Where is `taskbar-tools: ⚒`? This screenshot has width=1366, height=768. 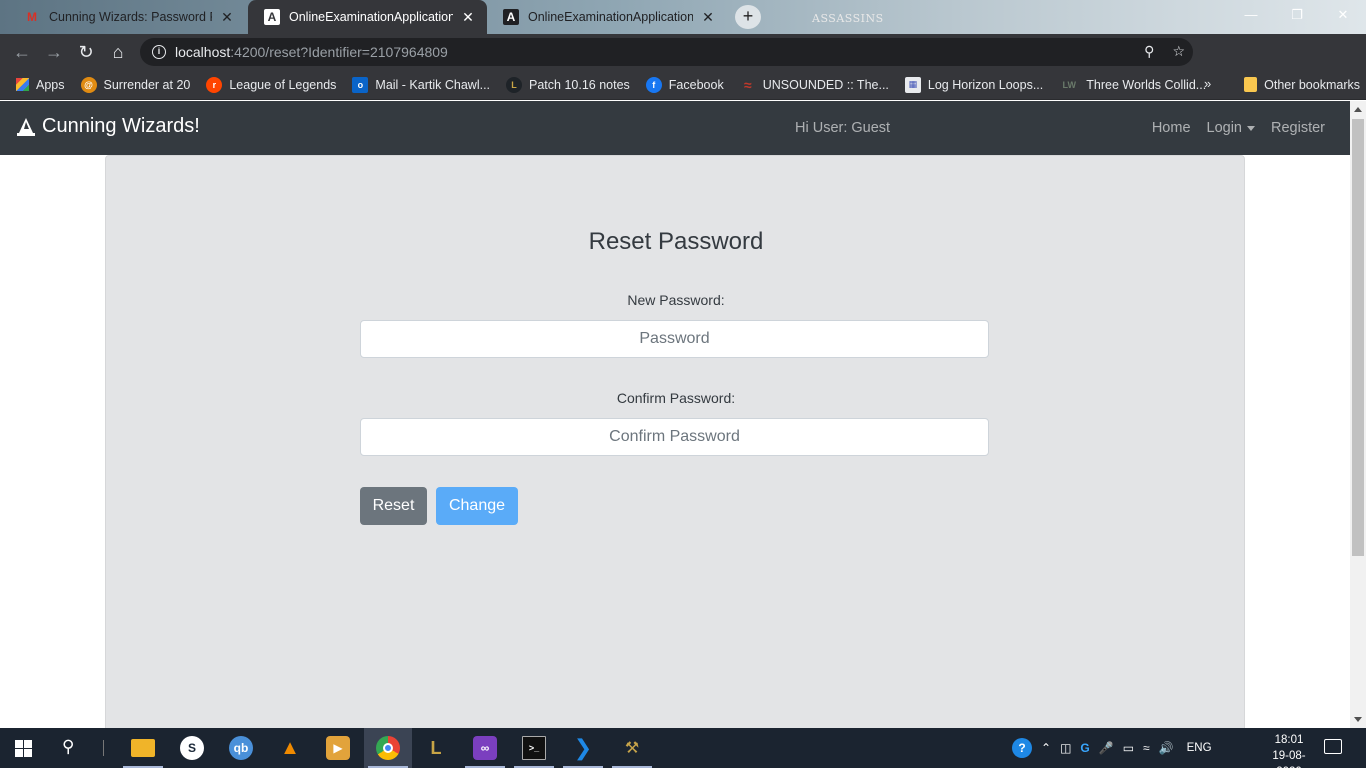
taskbar-tools: ⚒ is located at coordinates (632, 748).